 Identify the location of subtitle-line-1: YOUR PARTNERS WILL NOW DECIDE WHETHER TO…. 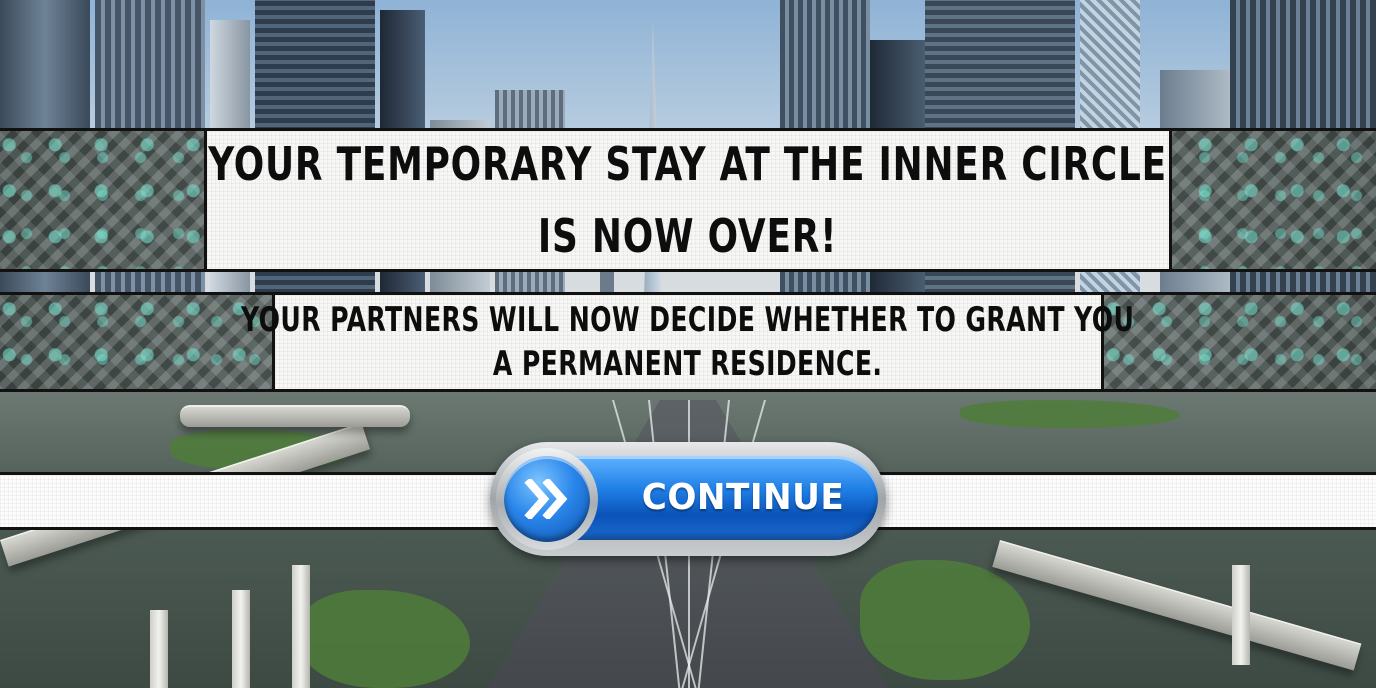
(688, 320).